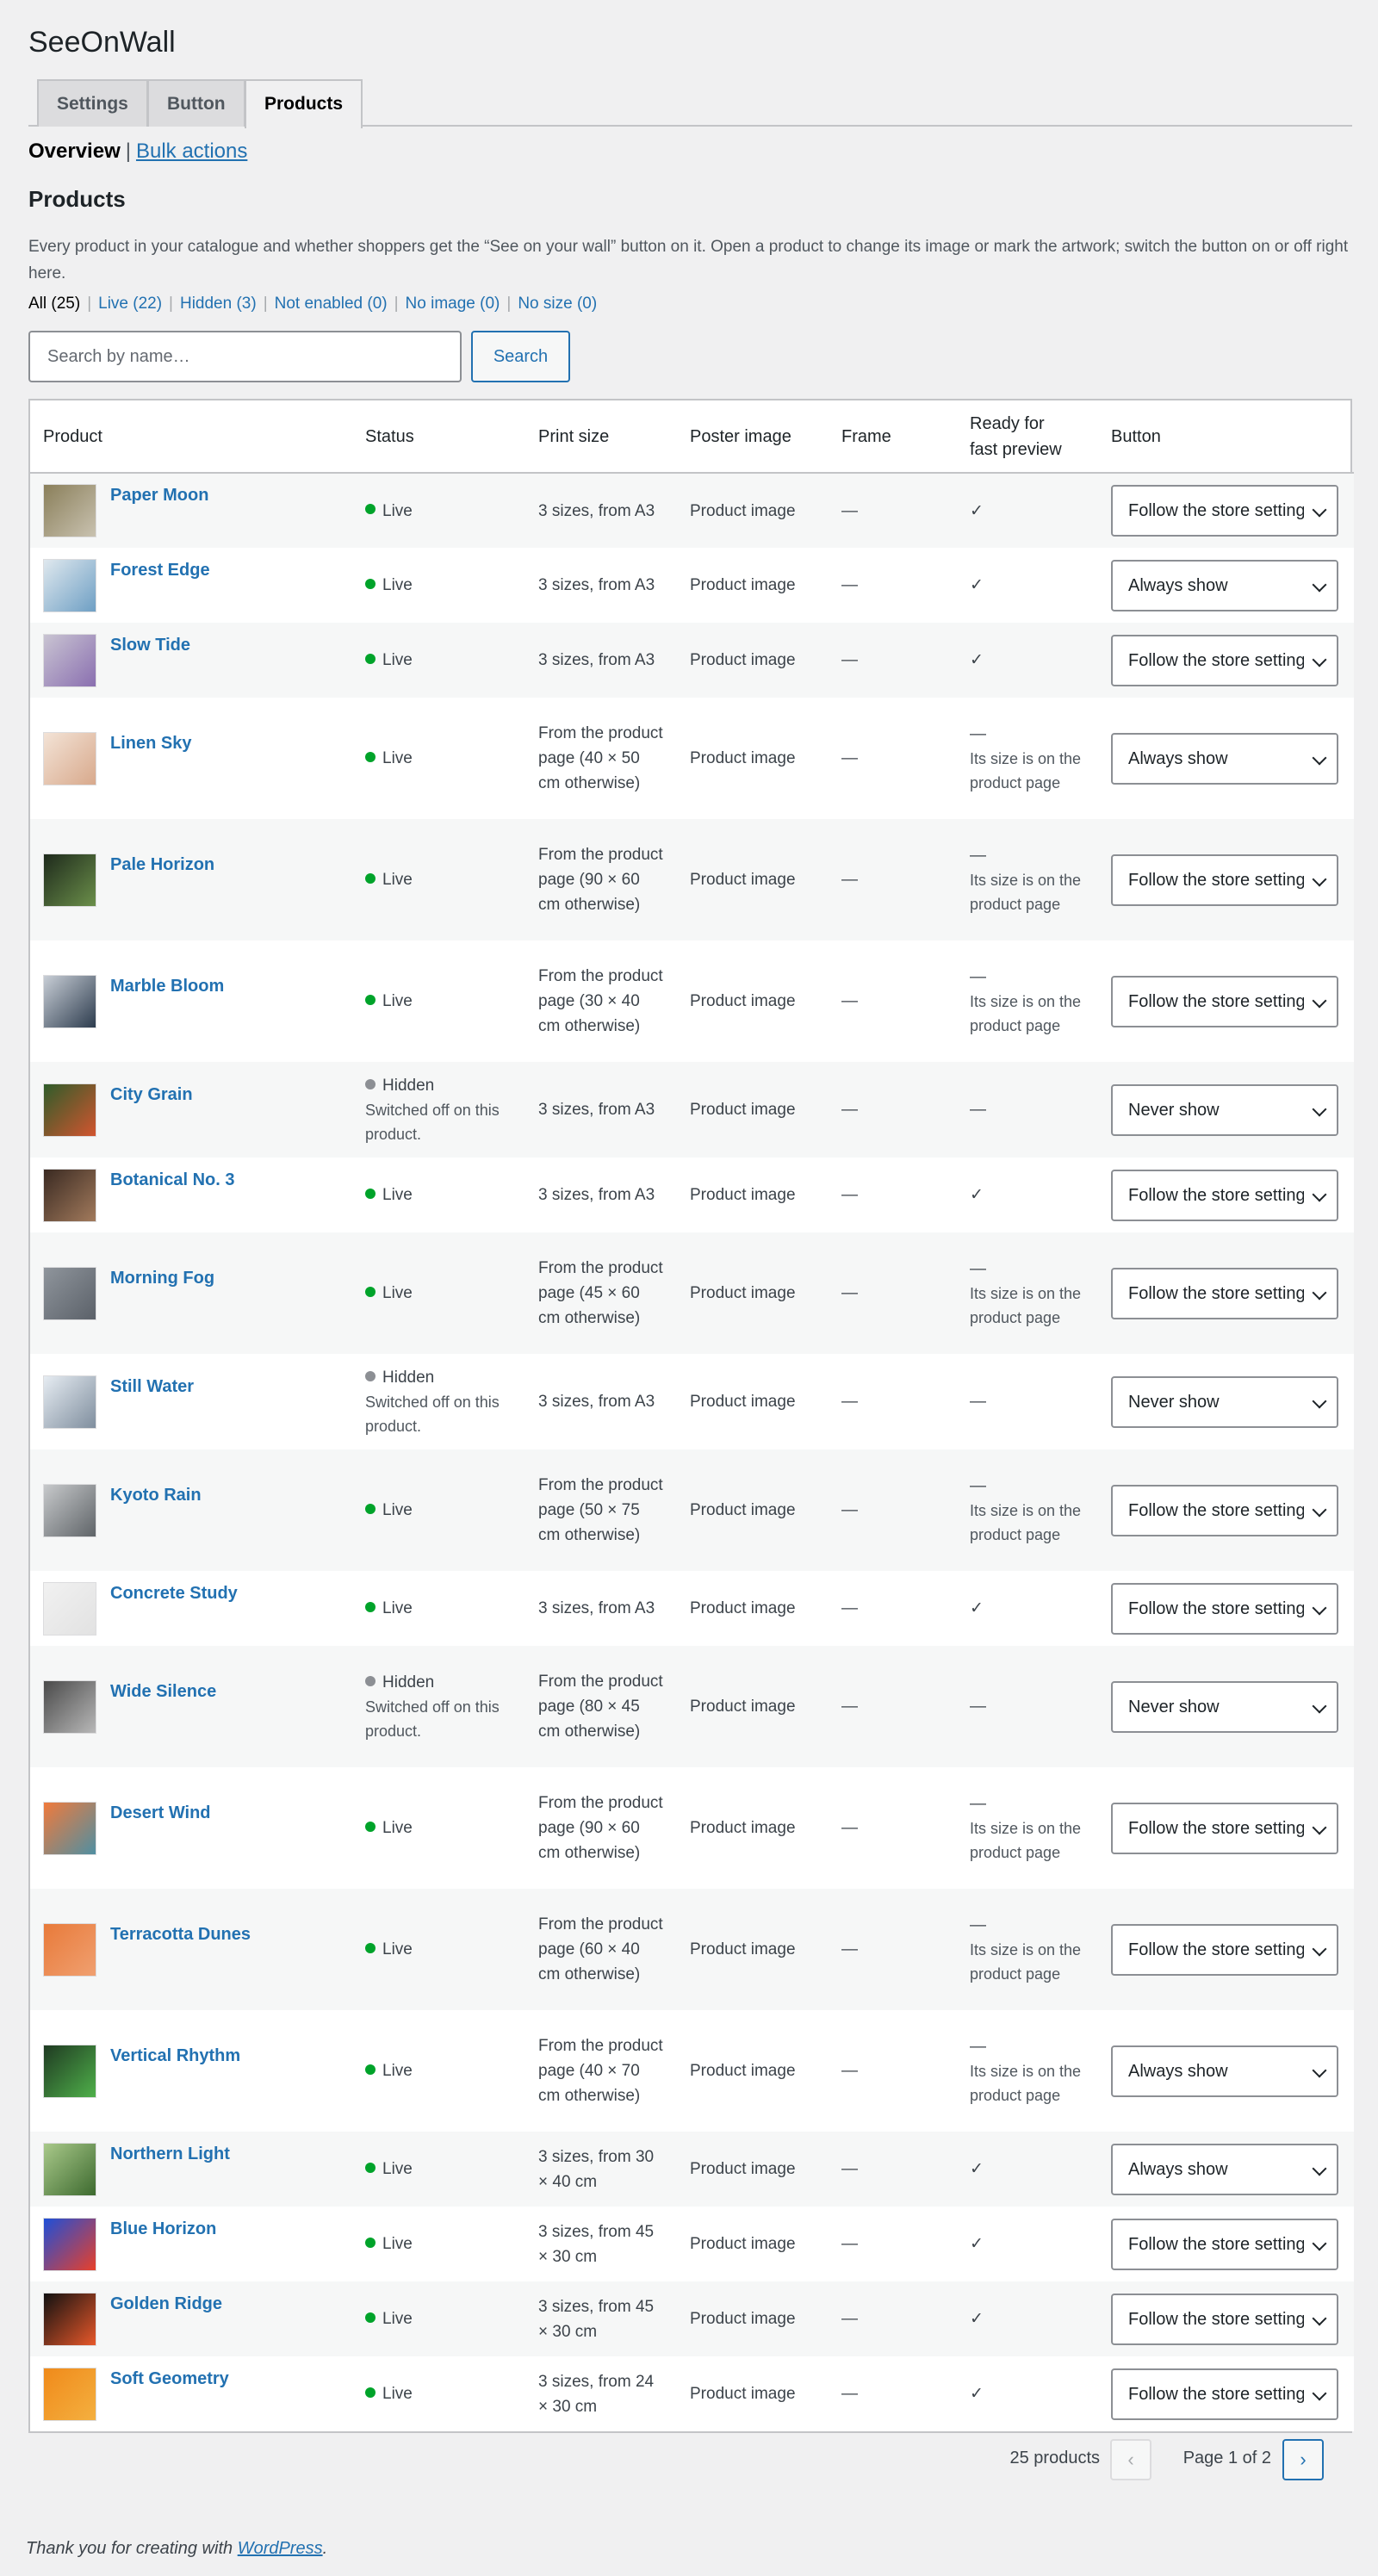  I want to click on subnav-bulk-actions-link: Bulk actions, so click(191, 151).